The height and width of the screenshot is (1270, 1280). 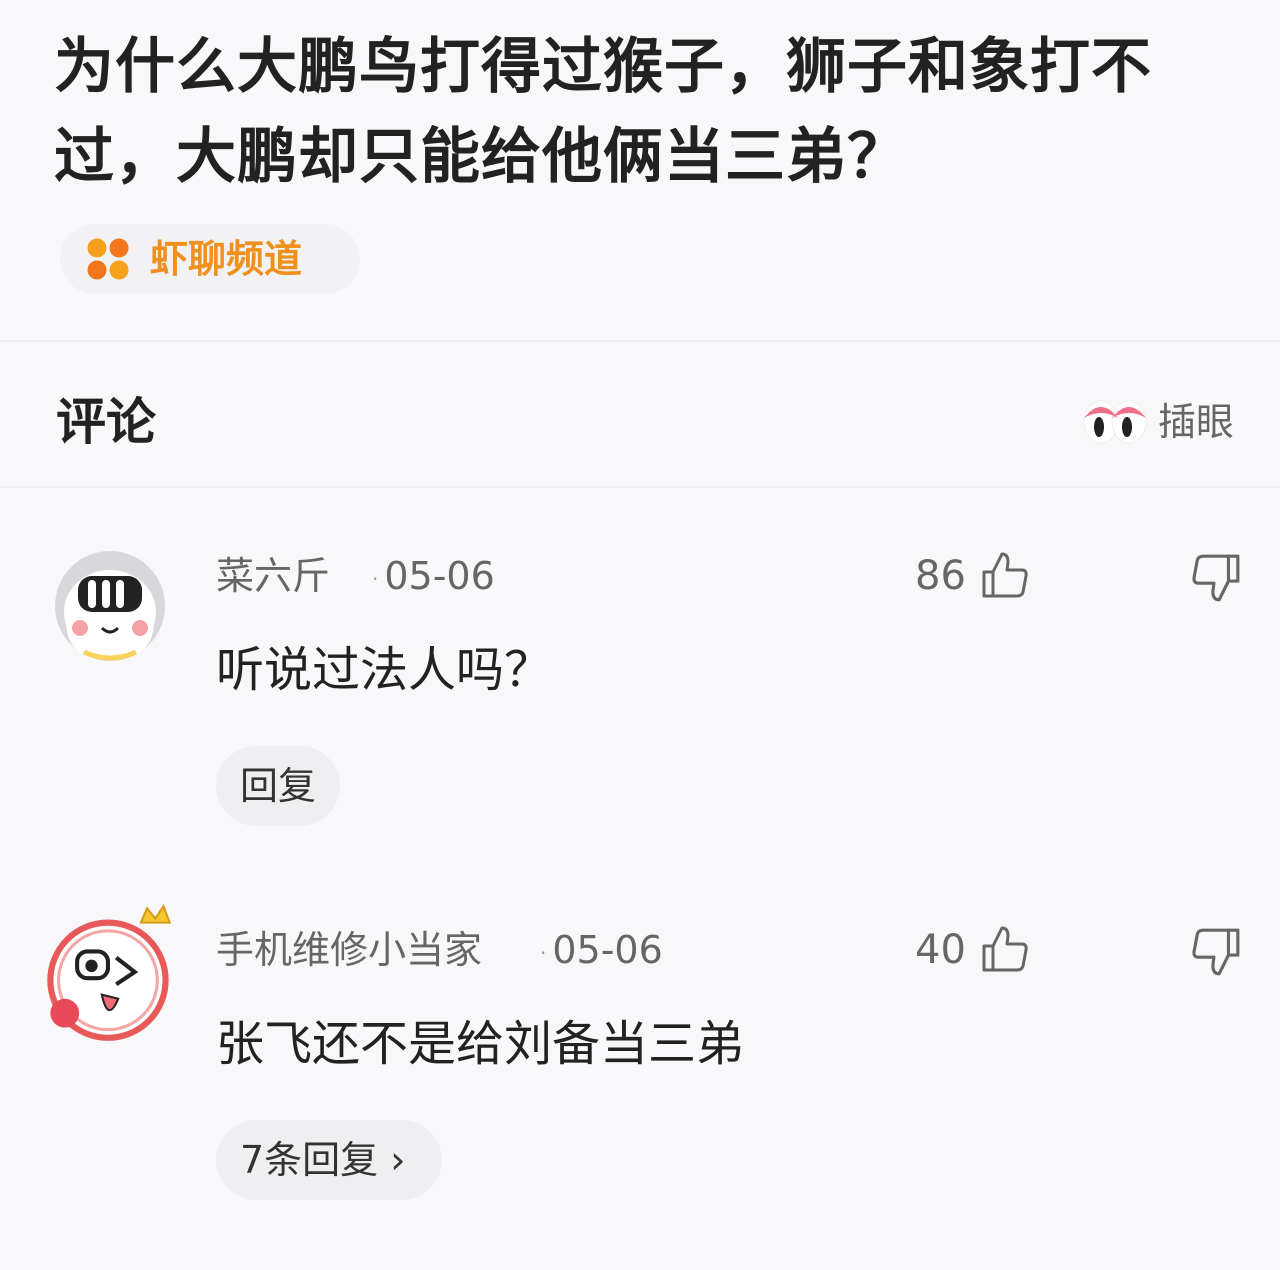 What do you see at coordinates (940, 950) in the screenshot?
I see `like-count: 40` at bounding box center [940, 950].